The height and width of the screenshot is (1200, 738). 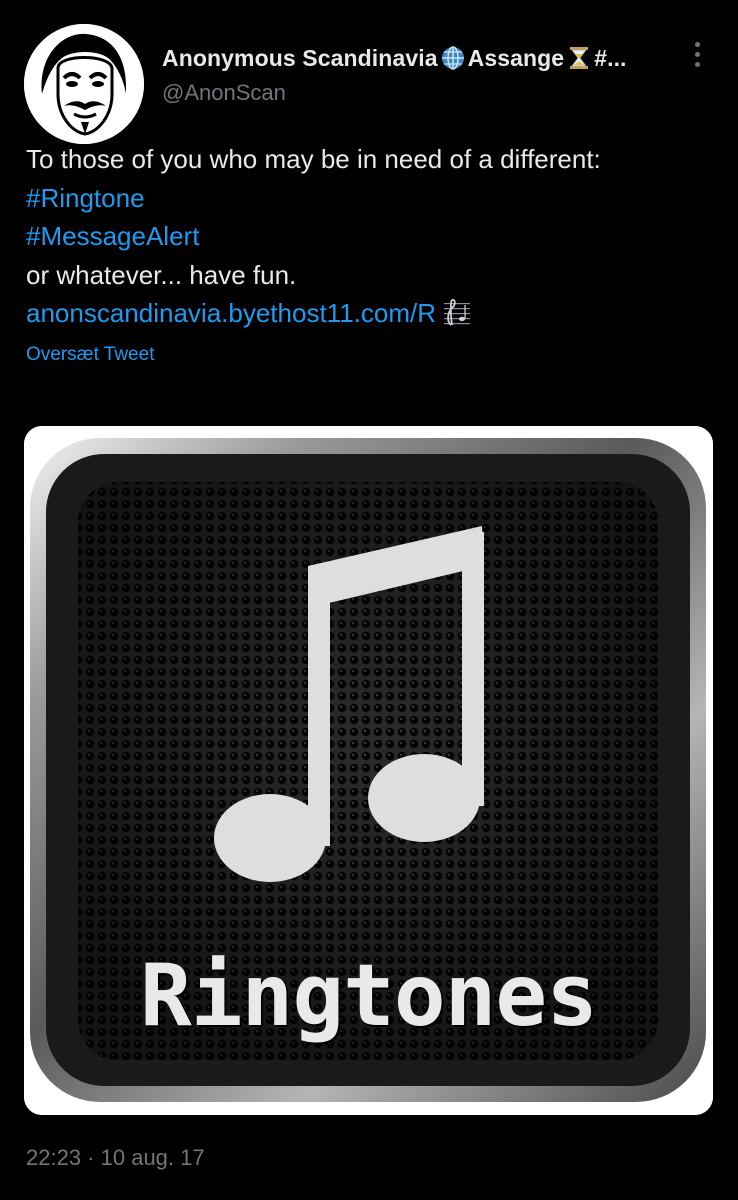 I want to click on hashtag-ringtone-link: #Ringtone, so click(x=85, y=198).